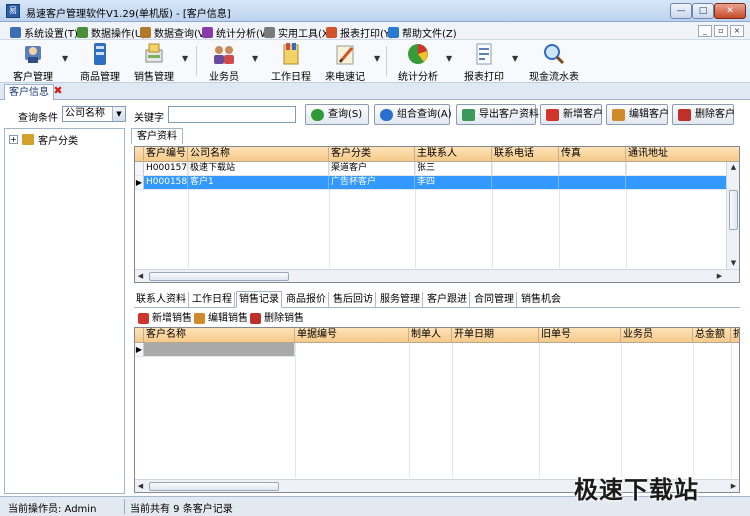  What do you see at coordinates (541, 300) in the screenshot?
I see `tab-opportunities: 销售机会` at bounding box center [541, 300].